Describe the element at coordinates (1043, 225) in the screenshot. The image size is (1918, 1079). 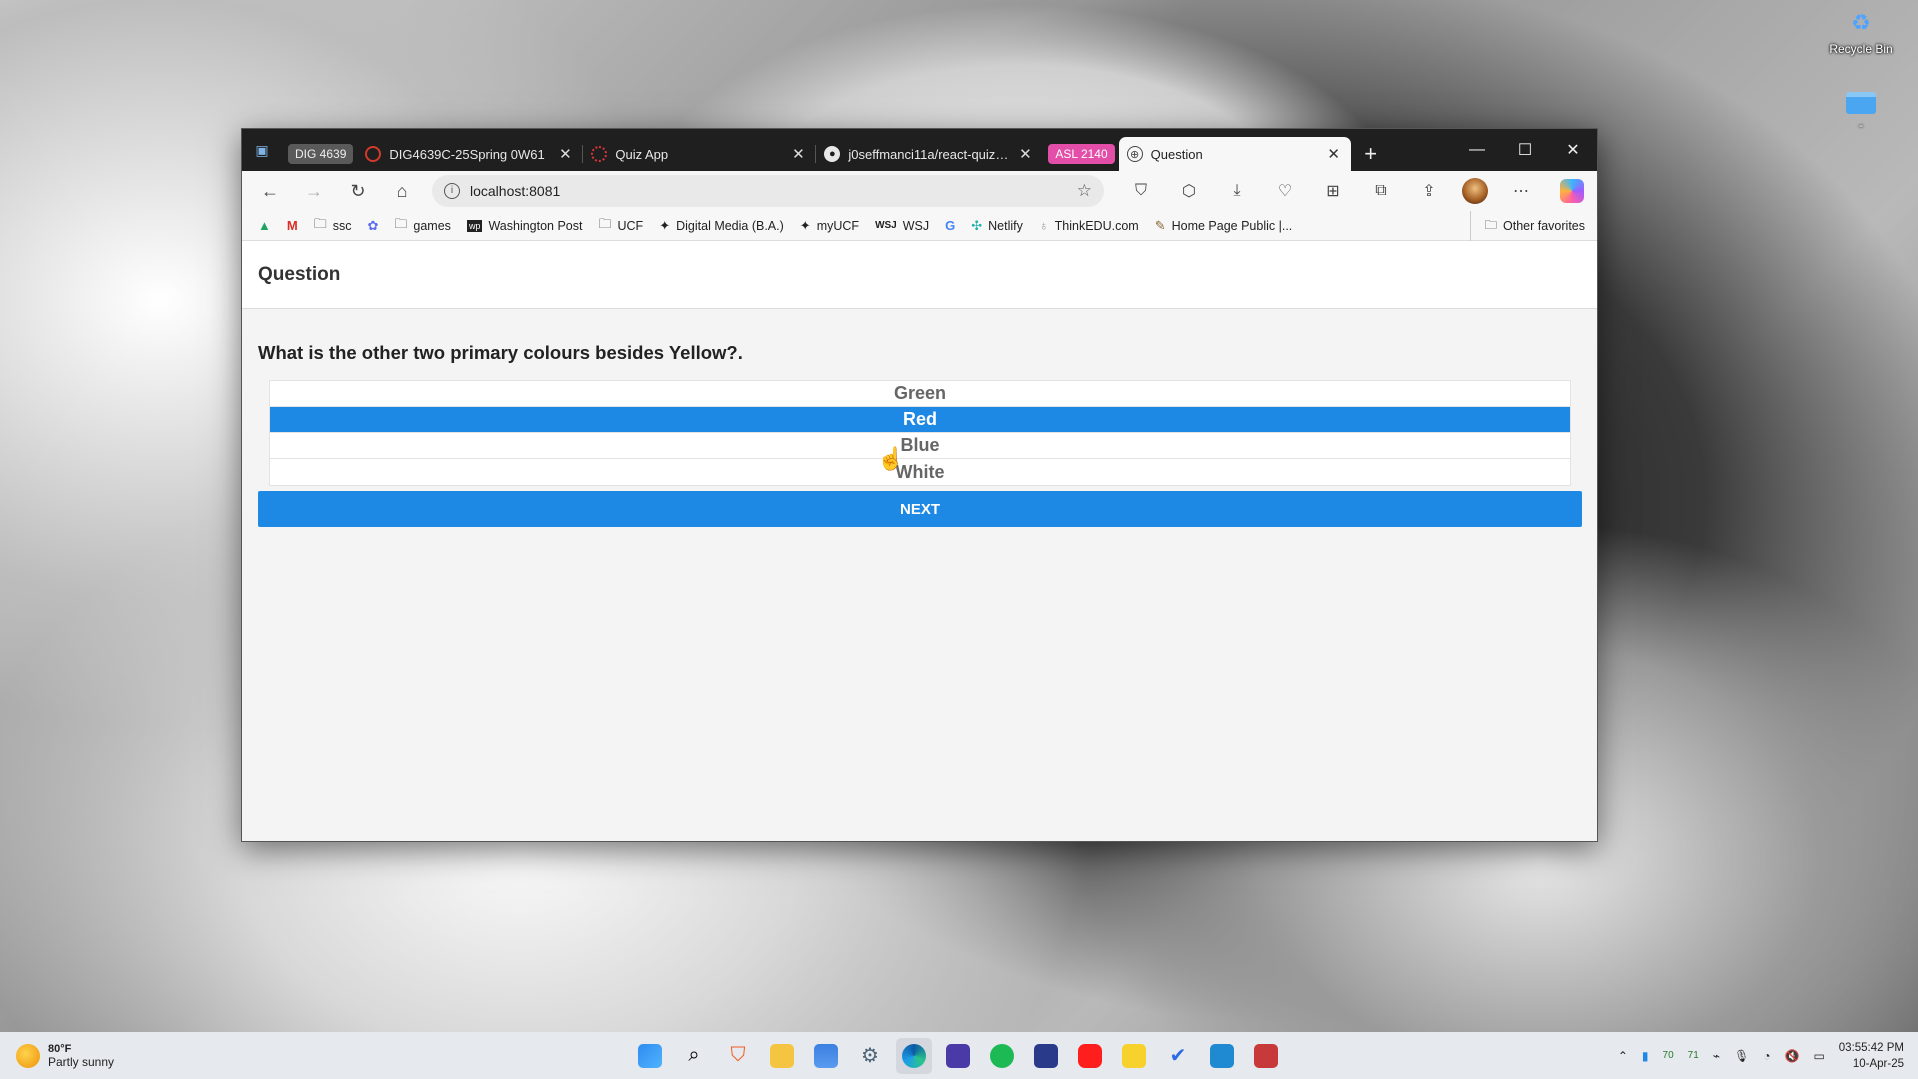
I see `bulb-icon: ♁` at that location.